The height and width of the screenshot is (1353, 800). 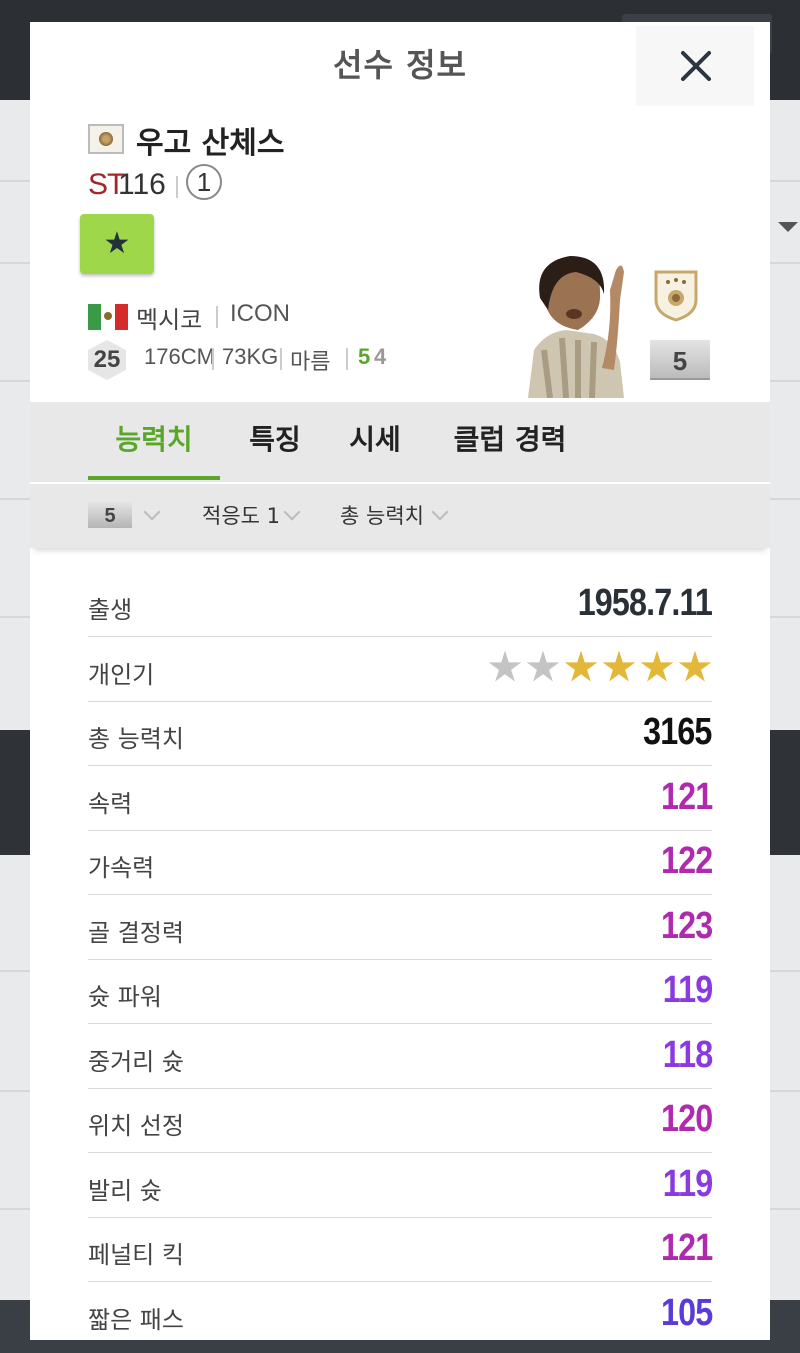 What do you see at coordinates (676, 296) in the screenshot?
I see `icon-emblem-icon` at bounding box center [676, 296].